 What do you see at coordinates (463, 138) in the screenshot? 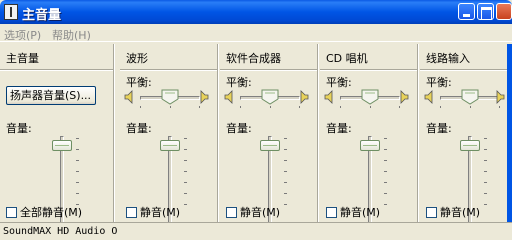
I see `channel-line-in: 线路输入 平衡: 音量: 静音(M)` at bounding box center [463, 138].